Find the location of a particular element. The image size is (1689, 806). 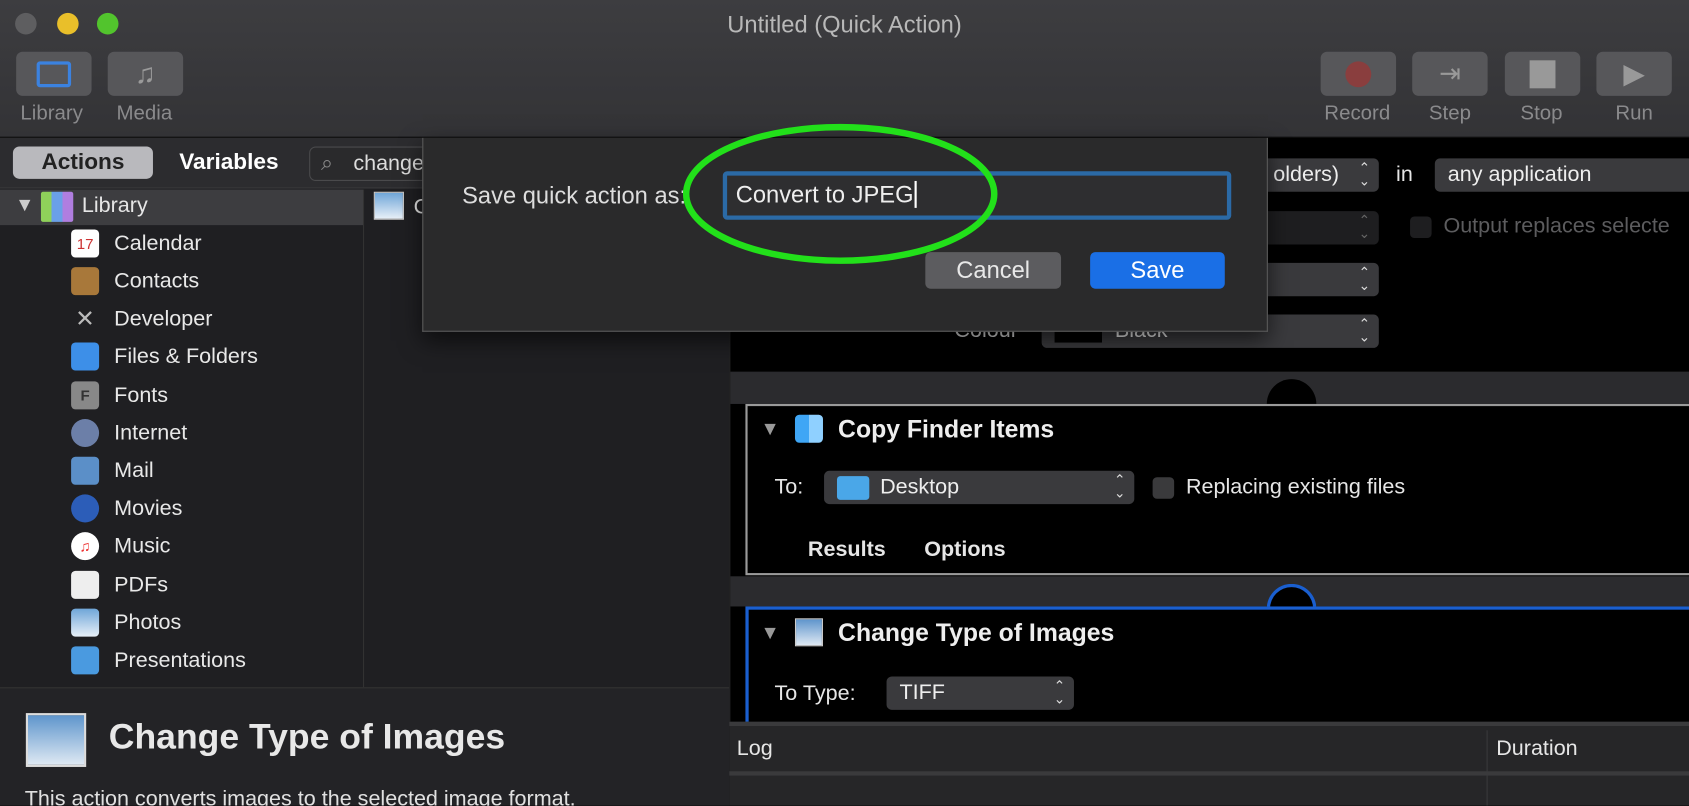

sidebar-item-calendar: 17 Calendar is located at coordinates (136, 243).